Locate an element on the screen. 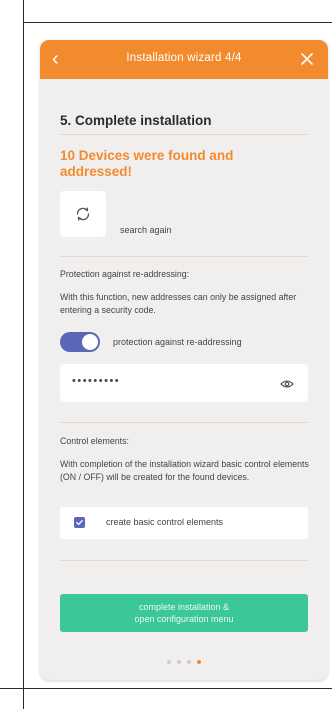 The width and height of the screenshot is (332, 709). refresh-icon is located at coordinates (83, 214).